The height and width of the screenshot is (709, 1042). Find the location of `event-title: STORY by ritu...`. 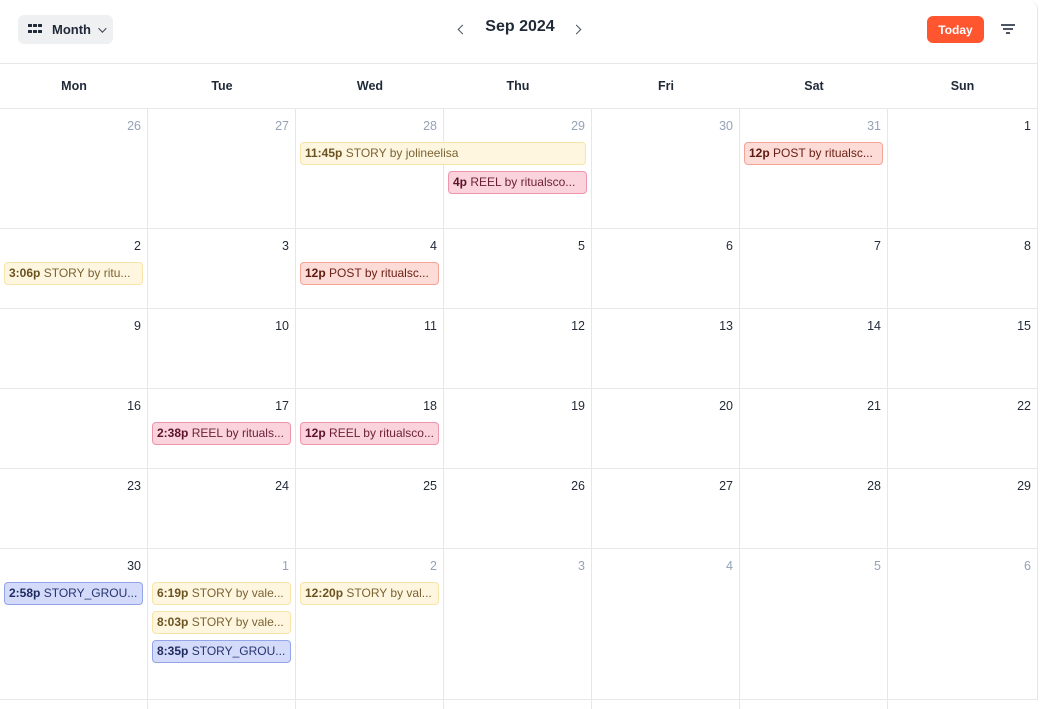

event-title: STORY by ritu... is located at coordinates (87, 273).